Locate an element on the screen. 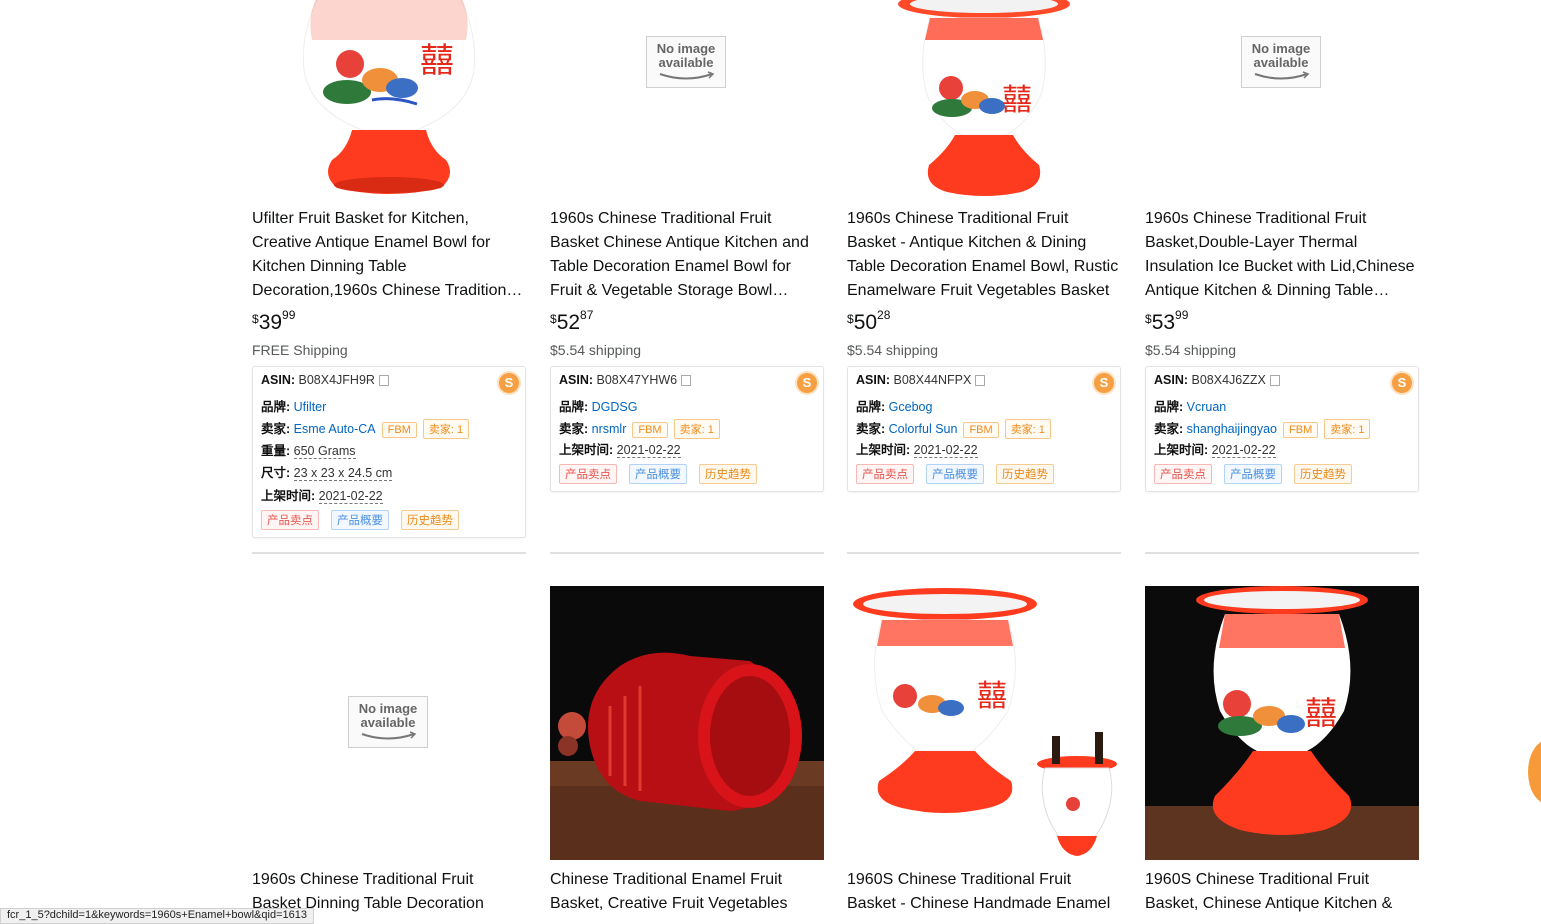  shipping-text: FREE Shipping is located at coordinates (300, 350).